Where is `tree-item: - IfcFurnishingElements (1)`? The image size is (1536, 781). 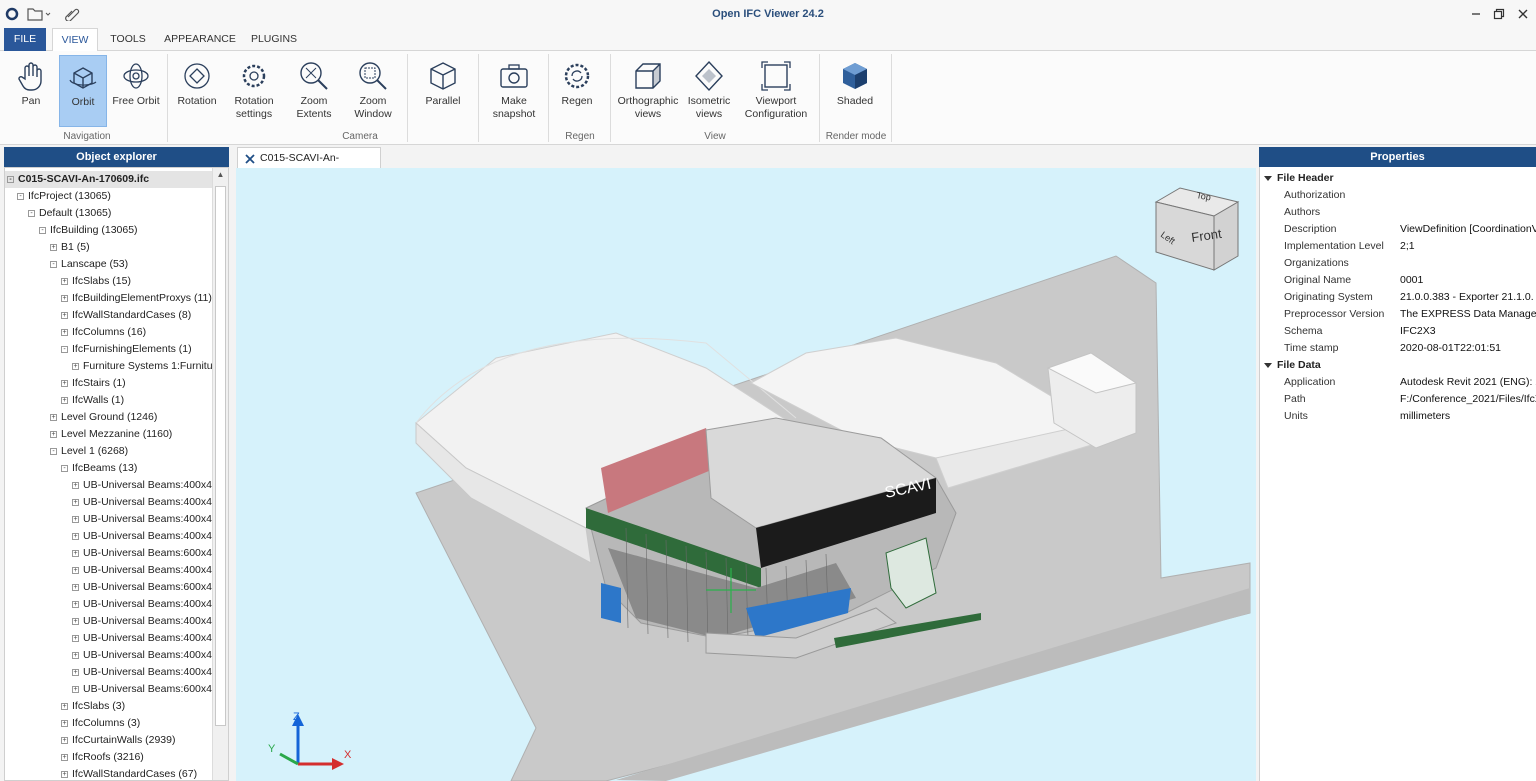
tree-item: - IfcFurnishingElements (1) is located at coordinates (126, 349).